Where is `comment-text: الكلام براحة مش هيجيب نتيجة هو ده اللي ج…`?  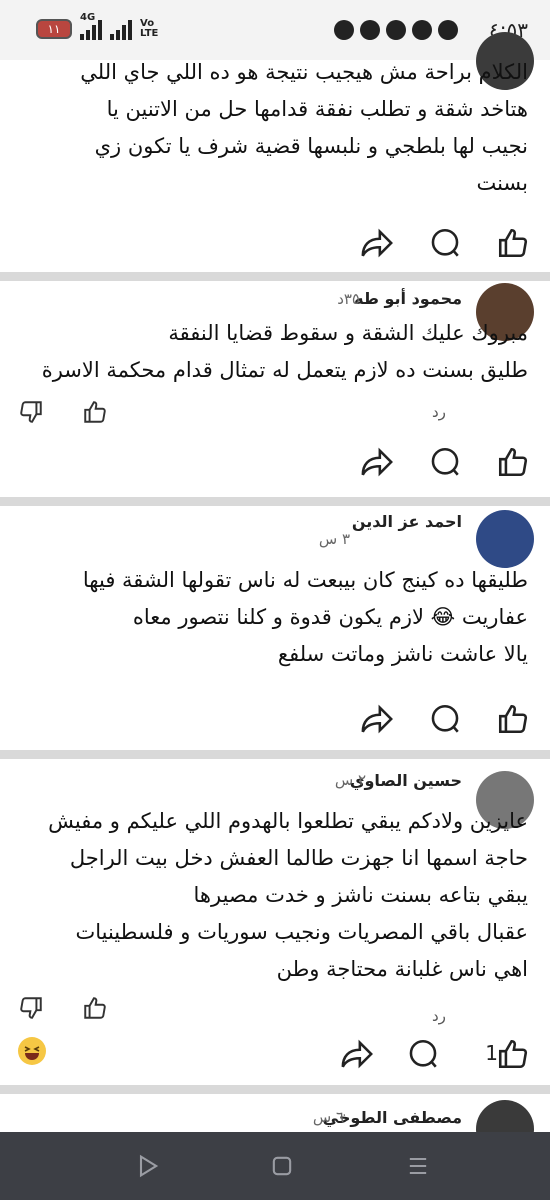
comment-text: الكلام براحة مش هيجيب نتيجة هو ده اللي ج… is located at coordinates (304, 127).